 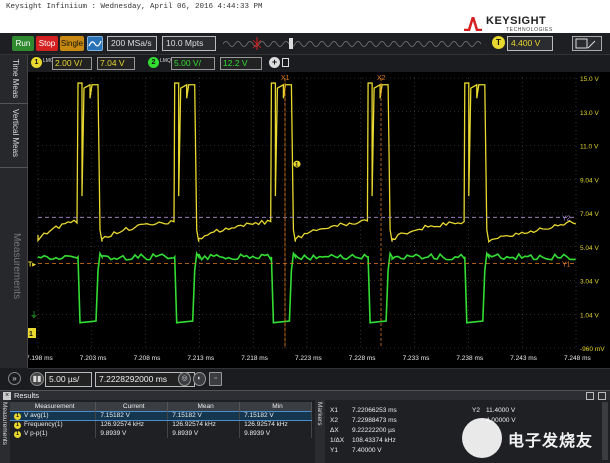 What do you see at coordinates (47, 43) in the screenshot?
I see `stop-button: Stop` at bounding box center [47, 43].